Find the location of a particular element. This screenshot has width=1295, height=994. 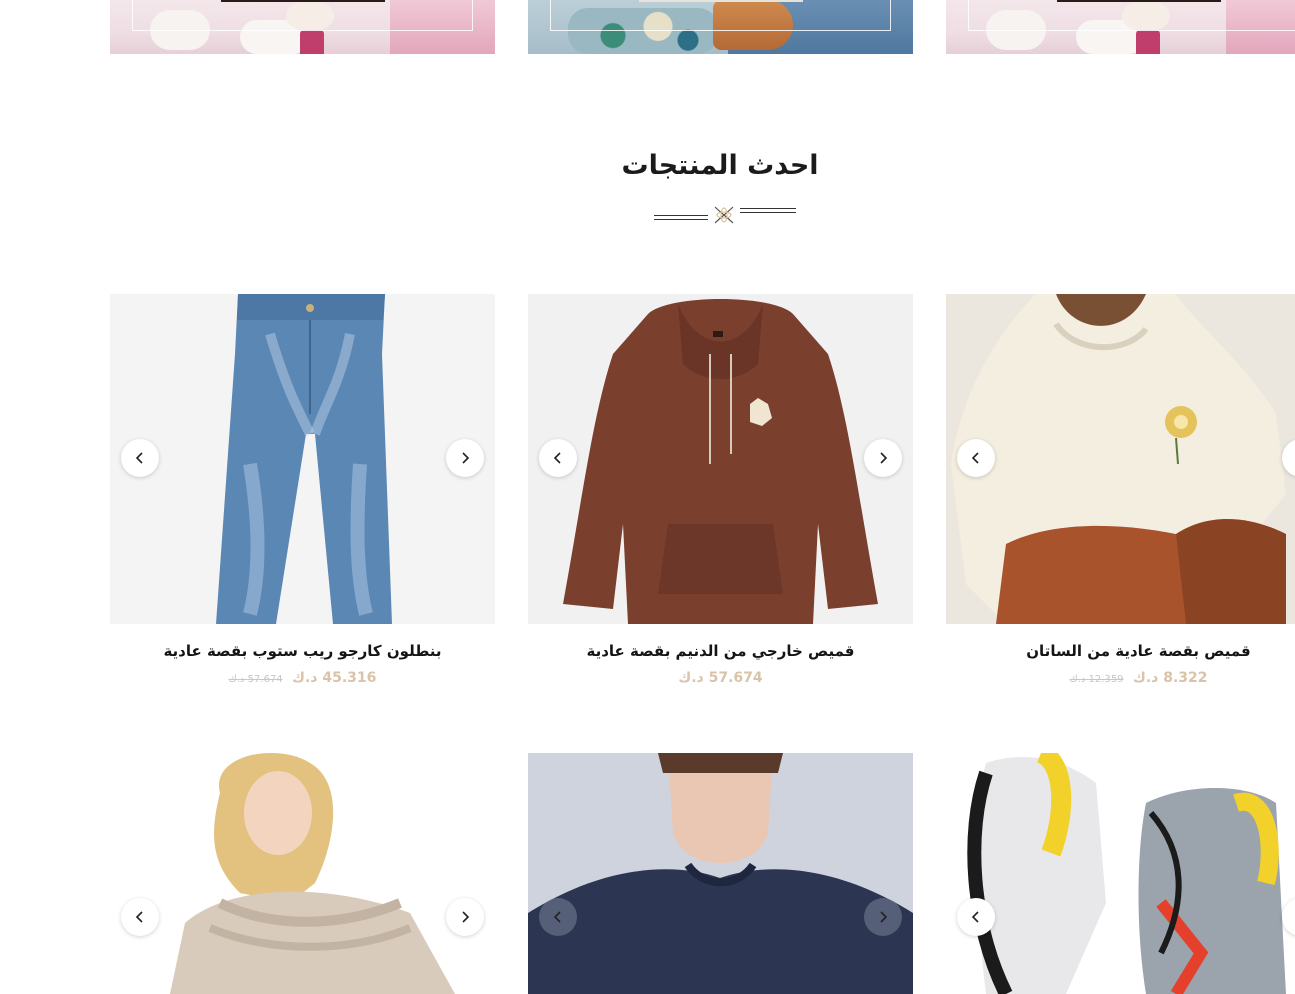

flourish-icon is located at coordinates (724, 215).